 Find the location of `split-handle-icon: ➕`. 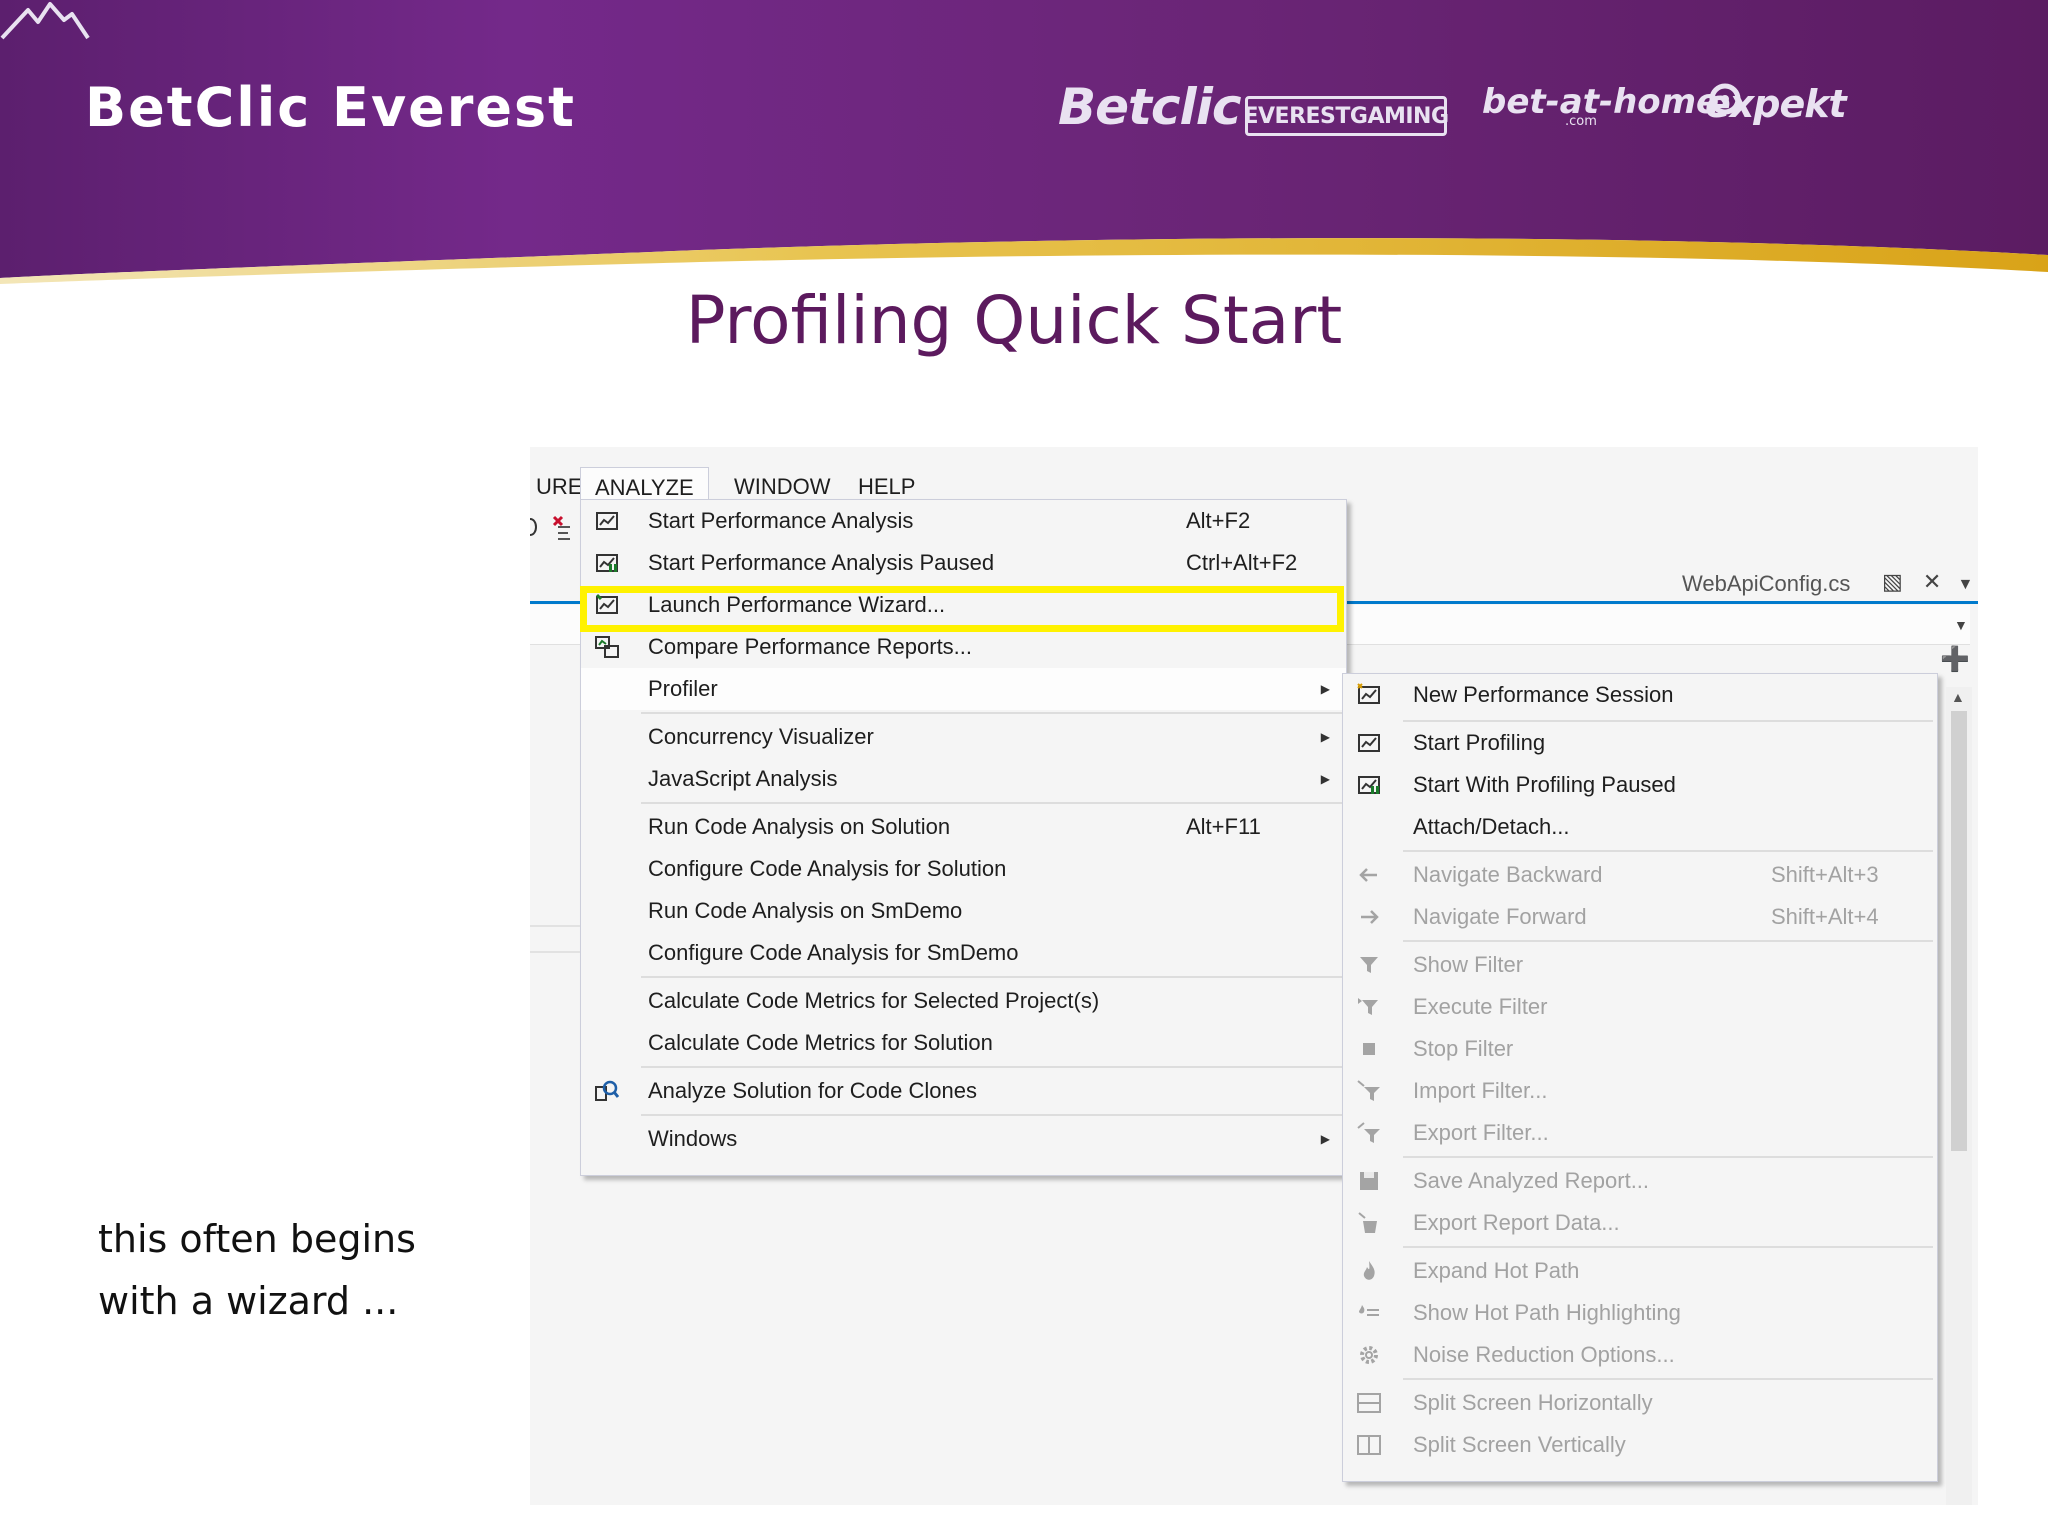

split-handle-icon: ➕ is located at coordinates (1955, 659).